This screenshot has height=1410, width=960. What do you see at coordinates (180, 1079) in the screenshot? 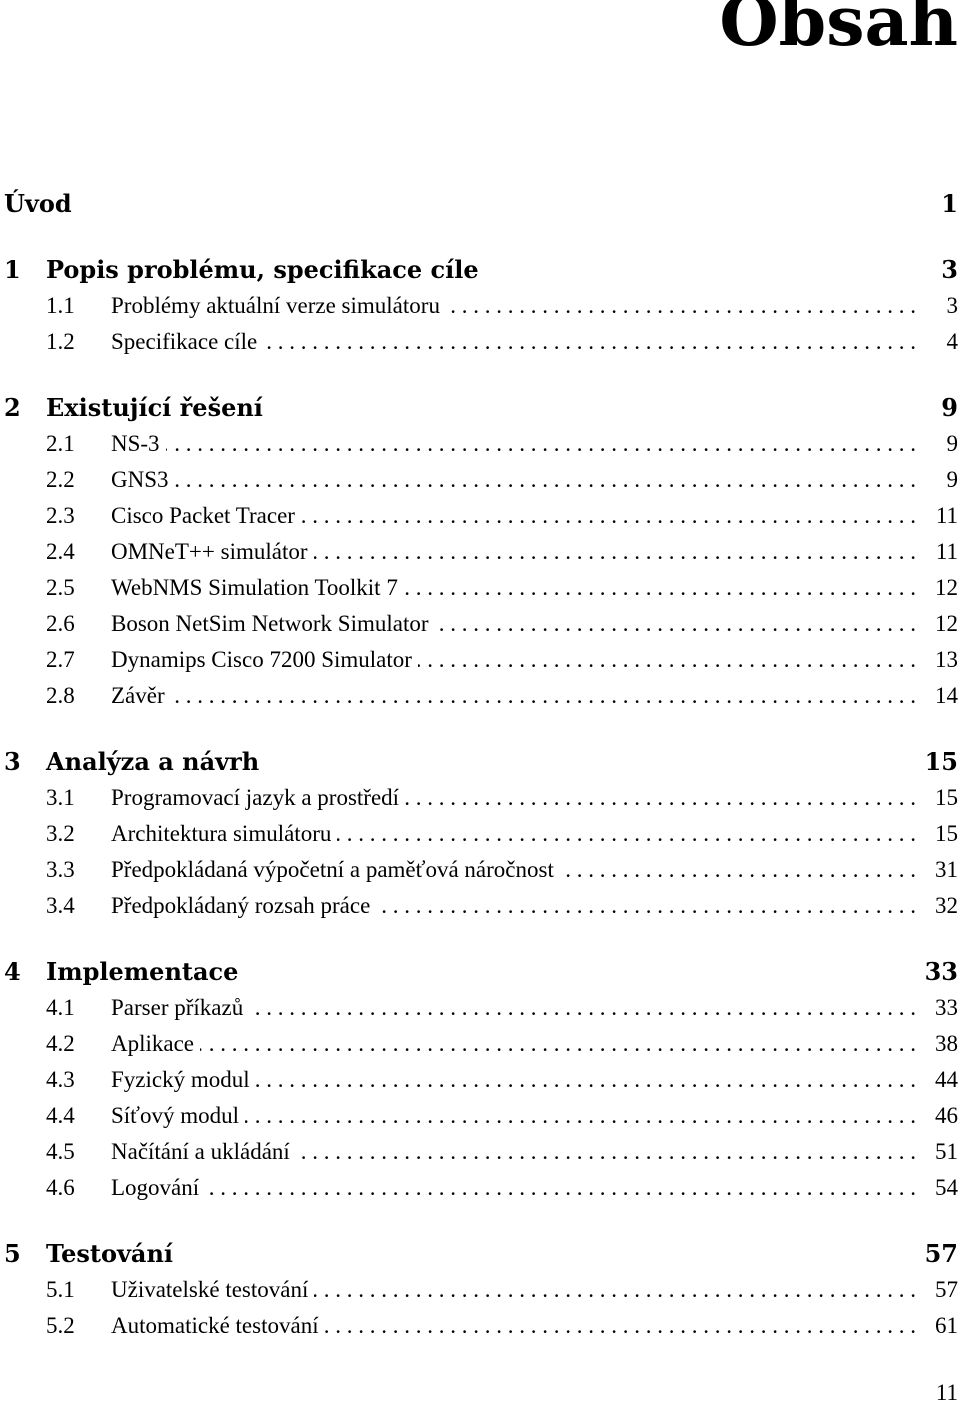
I see `section-title: Fyzický modul` at bounding box center [180, 1079].